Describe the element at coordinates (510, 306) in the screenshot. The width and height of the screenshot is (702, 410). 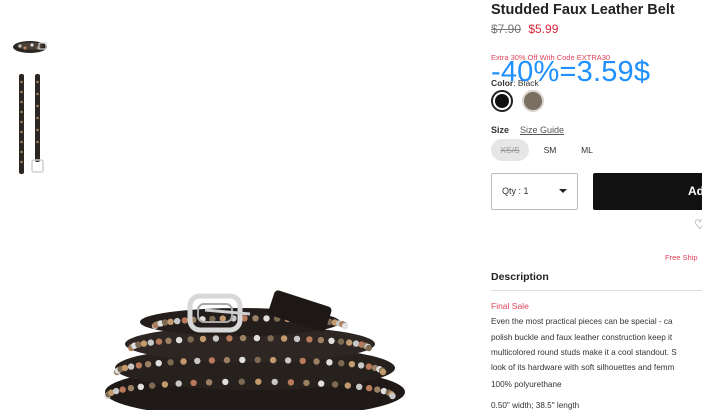
I see `final-sale-label: Final Sale` at that location.